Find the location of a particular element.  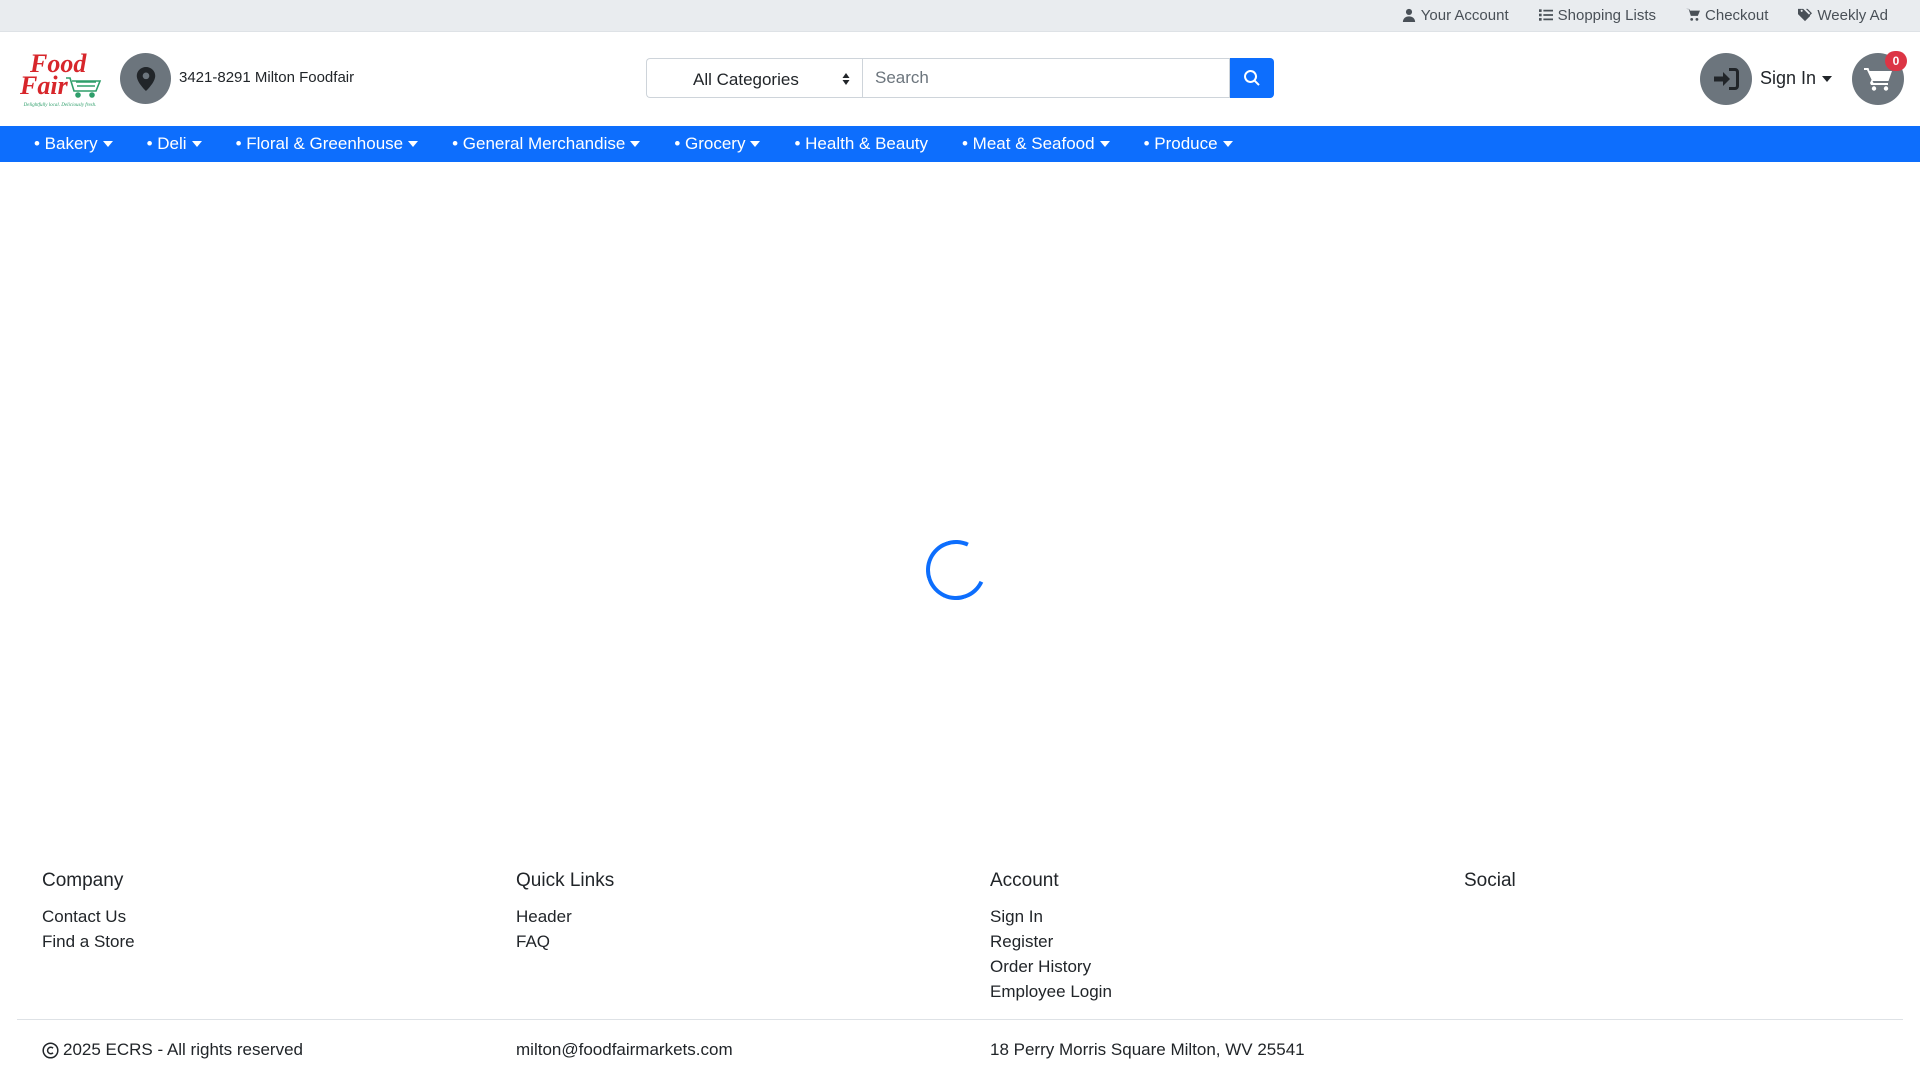

footer-column-company: Company Contact Us Find a Store is located at coordinates (88, 912).